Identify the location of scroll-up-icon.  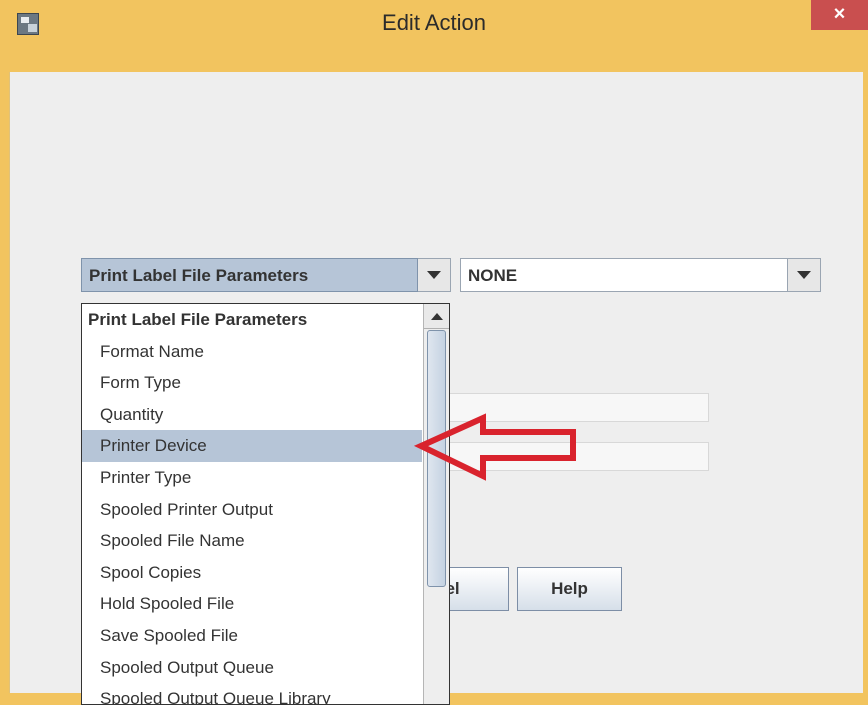
(436, 316).